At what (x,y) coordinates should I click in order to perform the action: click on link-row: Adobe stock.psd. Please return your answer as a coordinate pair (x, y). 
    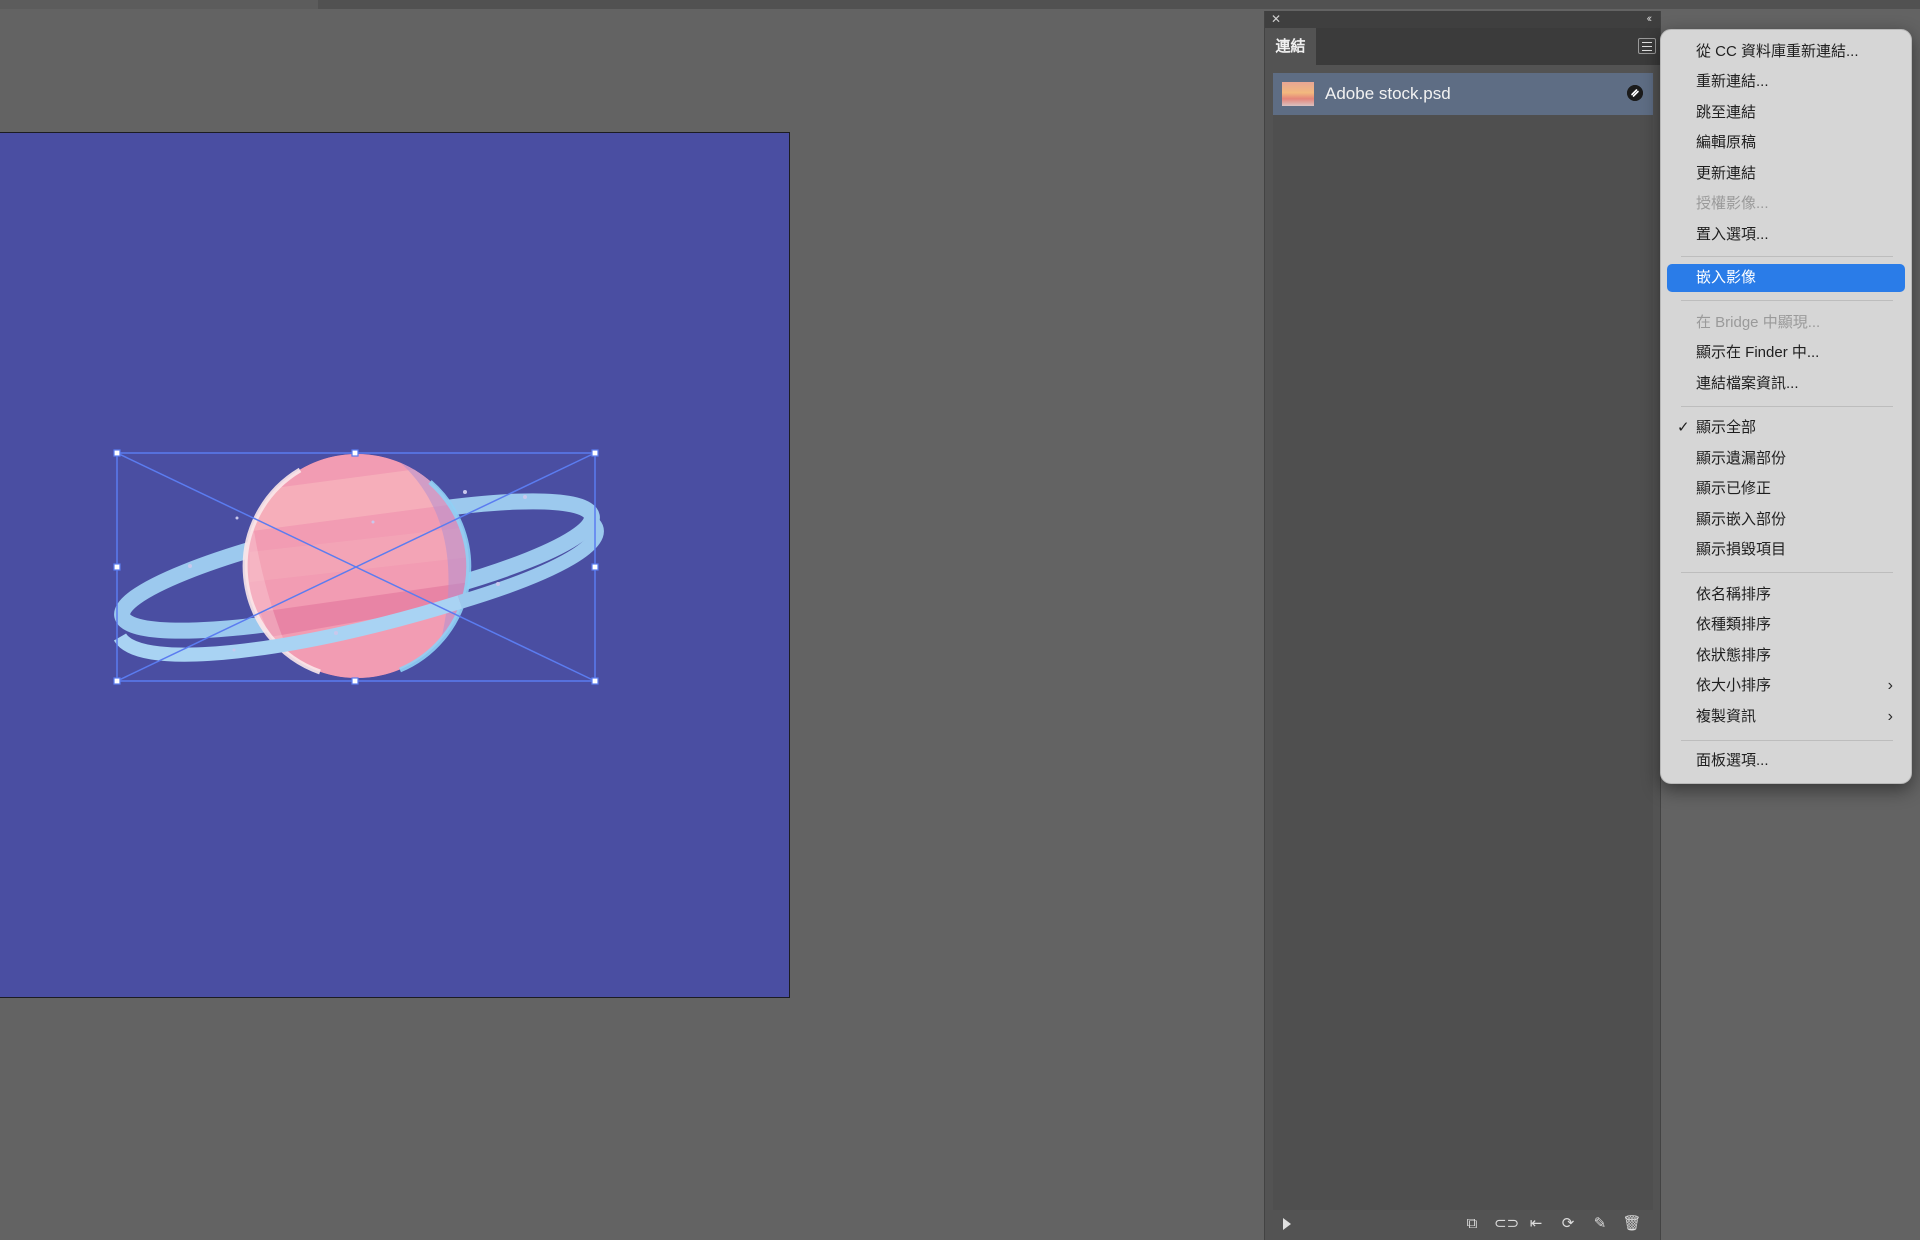
    Looking at the image, I should click on (1463, 94).